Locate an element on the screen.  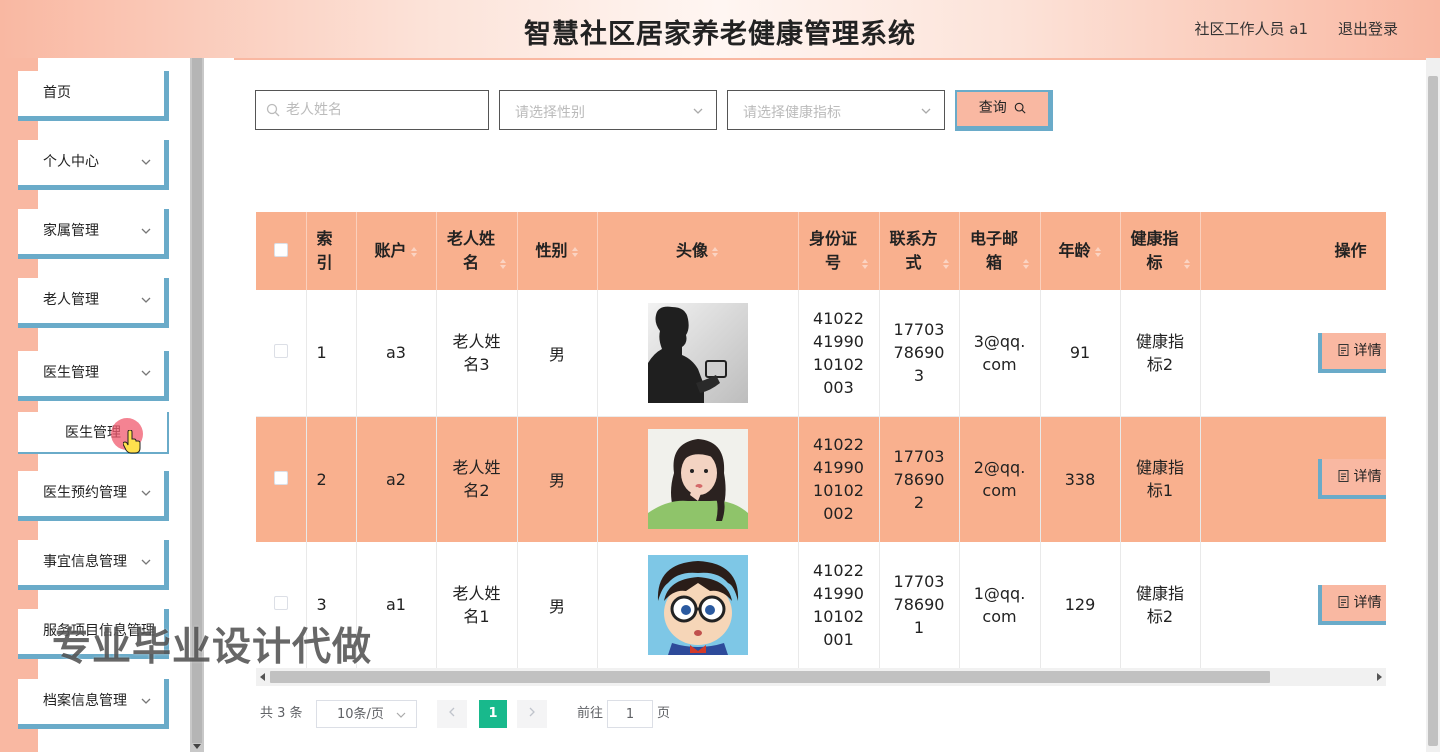
cell-health: 健康指标2 is located at coordinates (1160, 605).